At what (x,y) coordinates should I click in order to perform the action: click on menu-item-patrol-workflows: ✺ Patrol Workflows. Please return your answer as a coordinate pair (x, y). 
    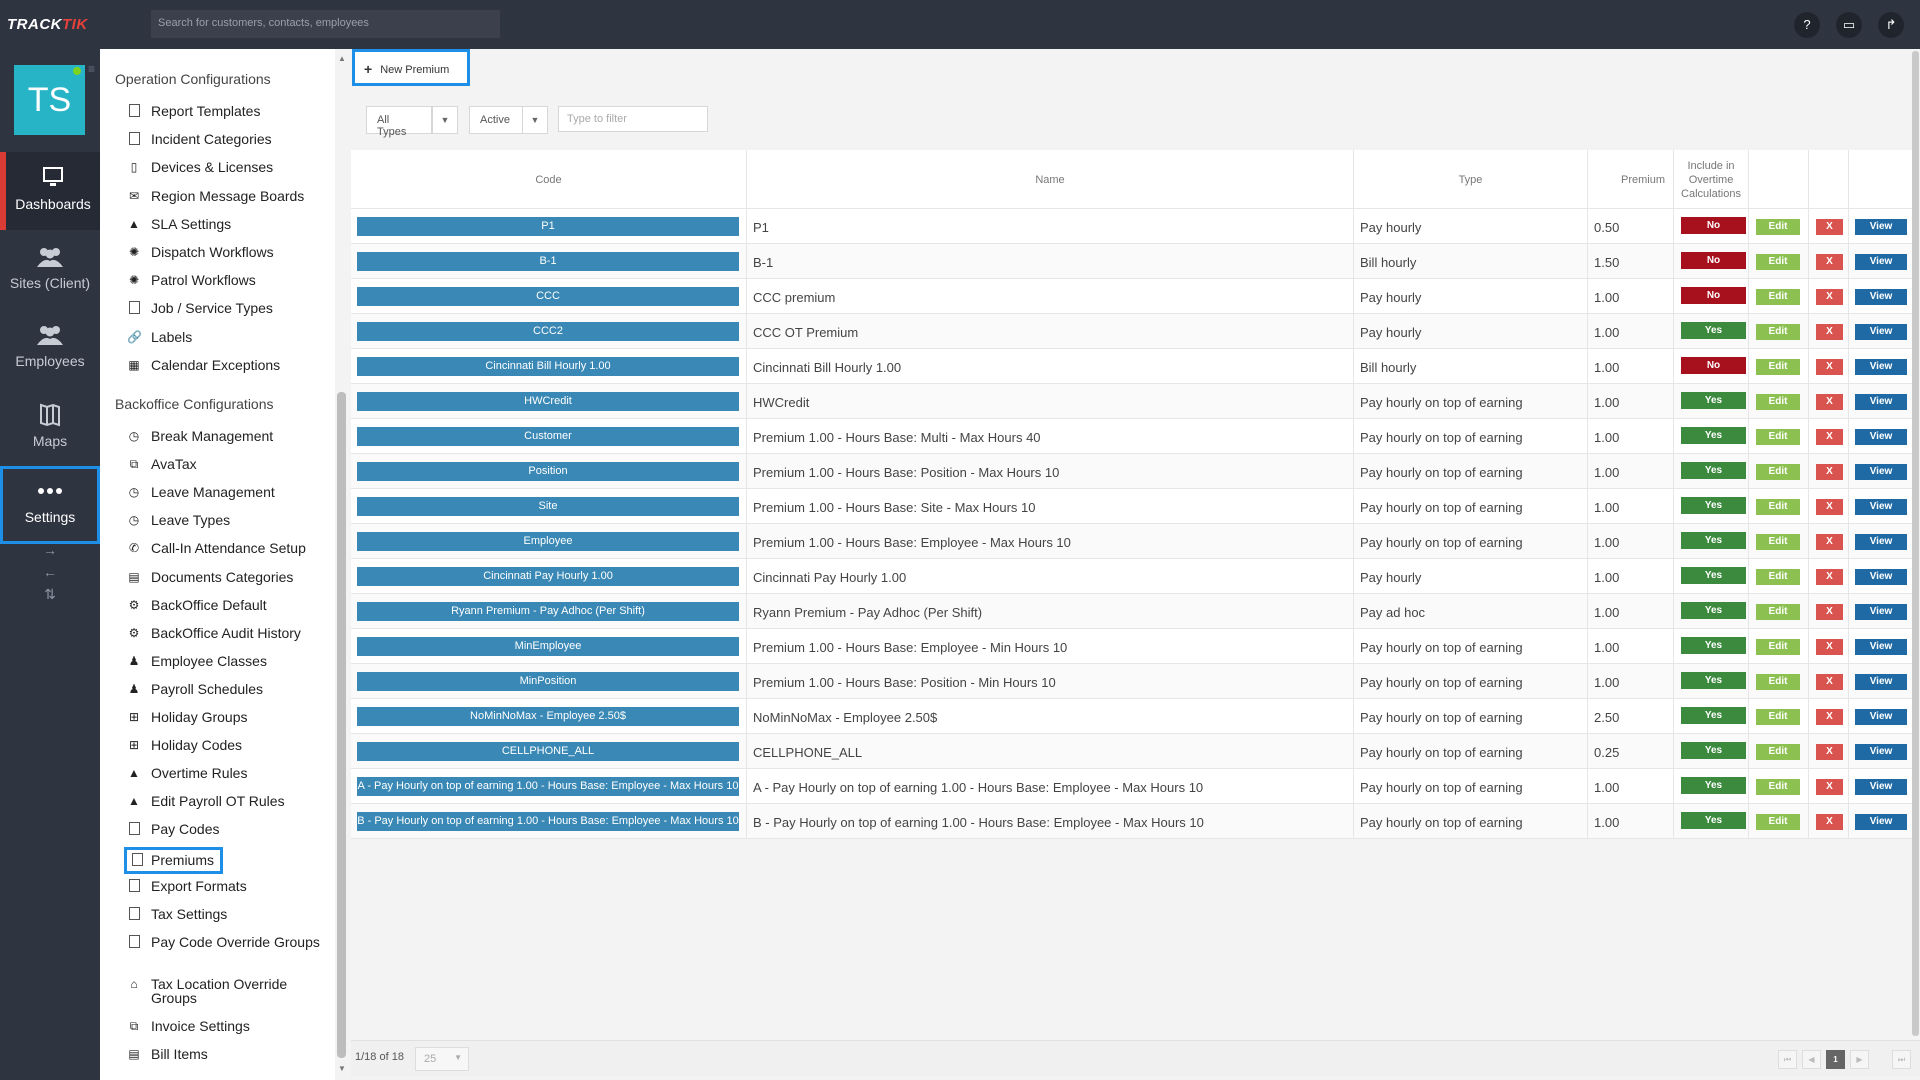
    Looking at the image, I should click on (227, 280).